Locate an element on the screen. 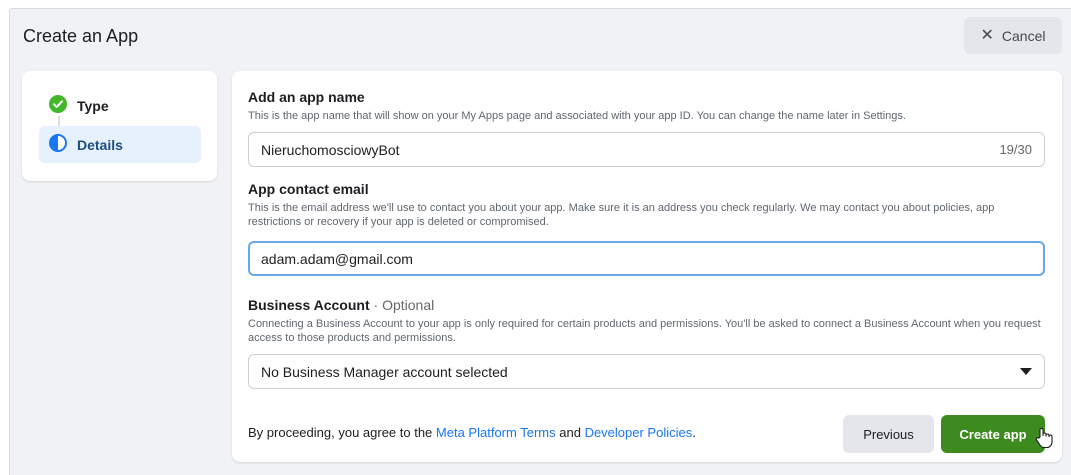 The height and width of the screenshot is (475, 1071). half-circle-progress-icon is located at coordinates (58, 144).